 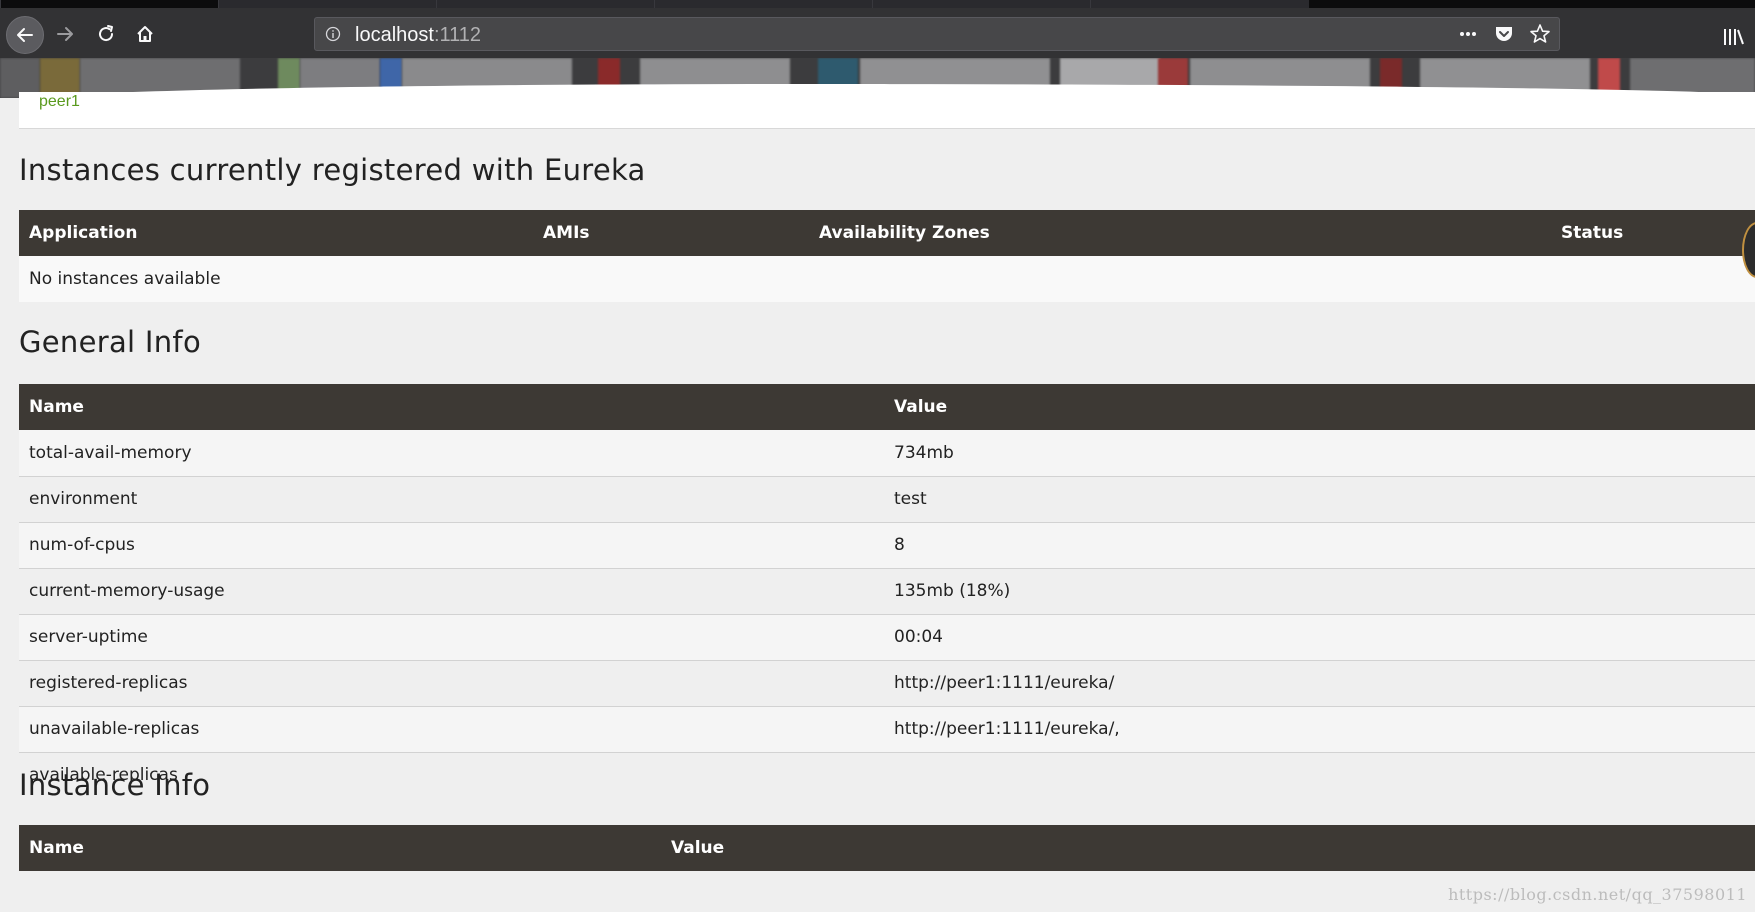 What do you see at coordinates (1319, 729) in the screenshot?
I see `info-value: http://peer1:1111/eureka/,` at bounding box center [1319, 729].